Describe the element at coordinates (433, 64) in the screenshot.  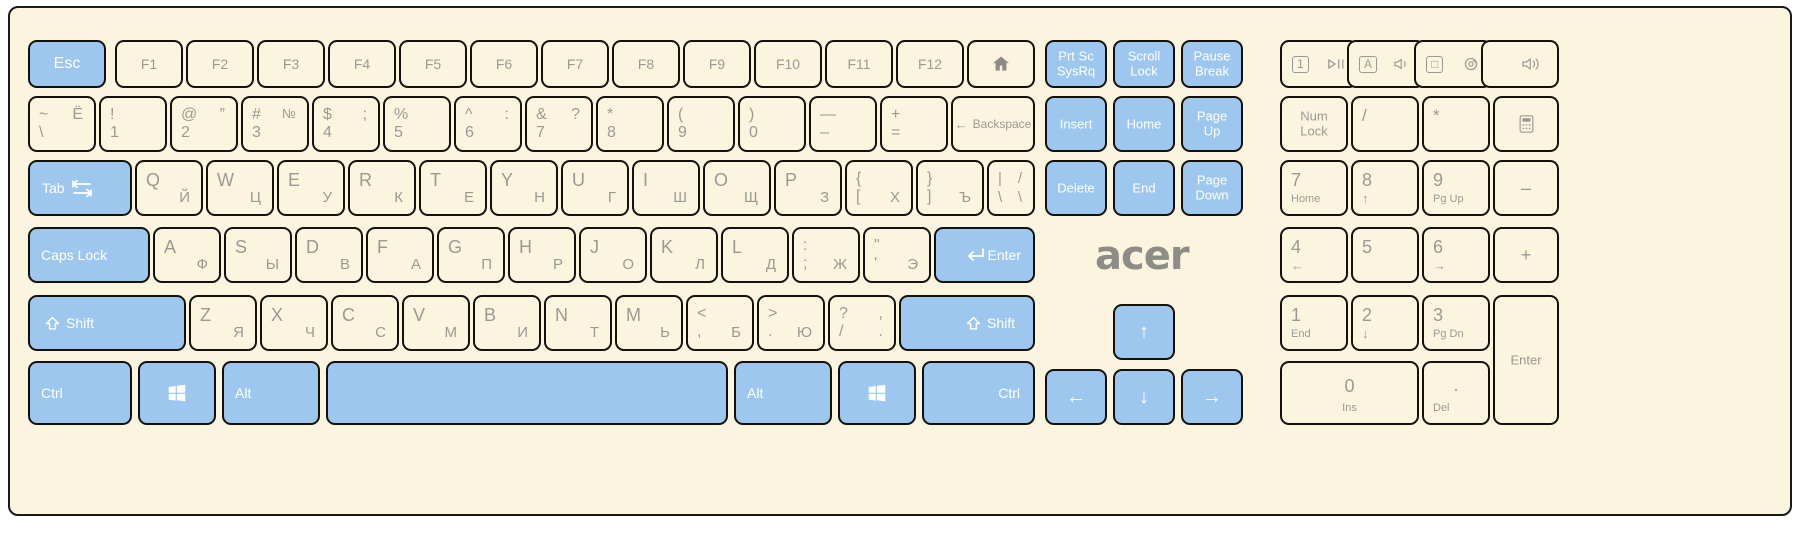
I see `key-f5: F5` at that location.